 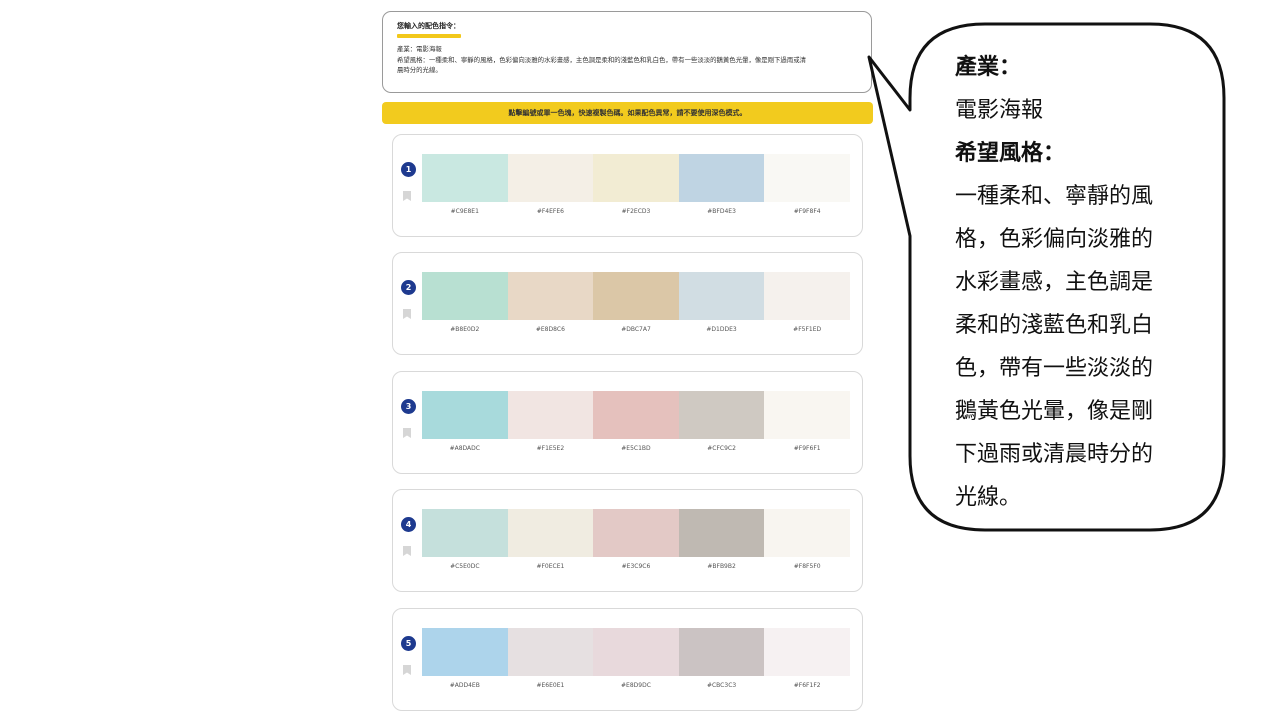 I want to click on callout-style-line: 水彩畫感，主色調是, so click(x=1054, y=282).